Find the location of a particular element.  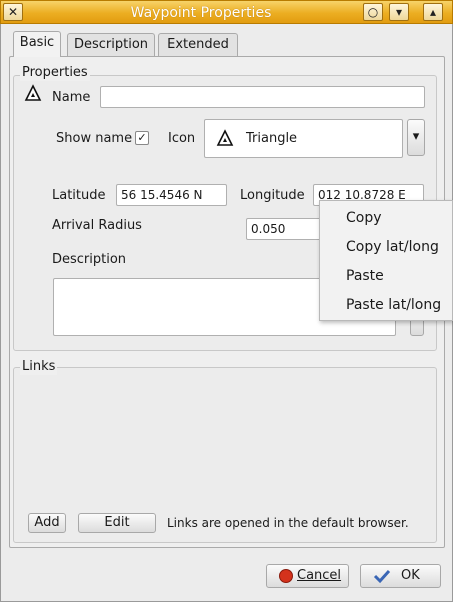

tab-basic: Basic is located at coordinates (37, 44).